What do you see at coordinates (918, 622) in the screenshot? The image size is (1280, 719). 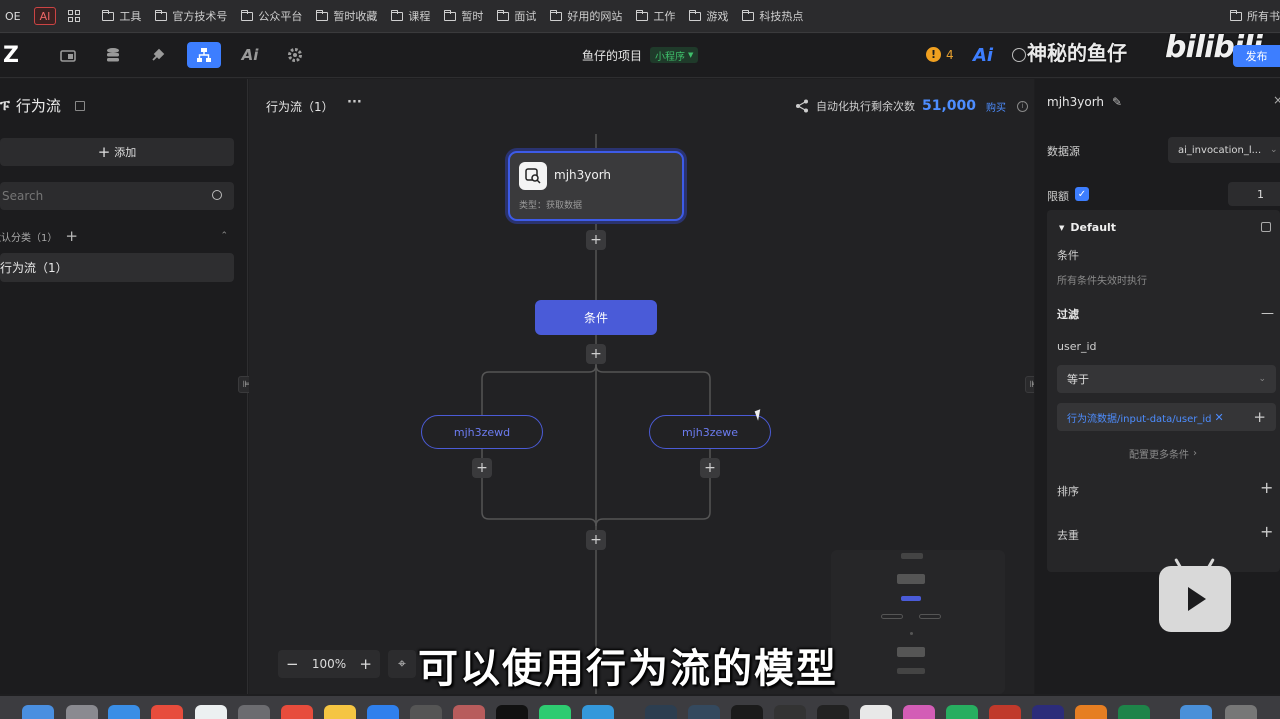 I see `minimap` at bounding box center [918, 622].